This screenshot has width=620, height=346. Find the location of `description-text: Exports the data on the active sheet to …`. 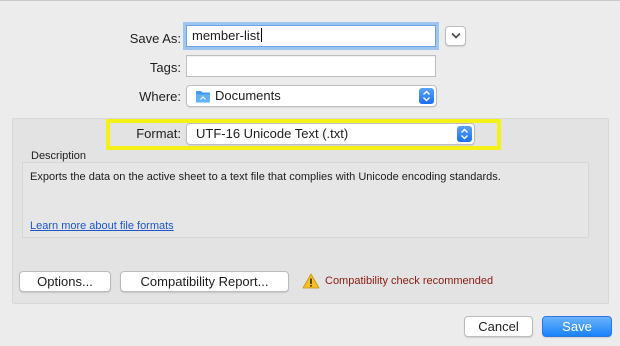

description-text: Exports the data on the active sheet to … is located at coordinates (265, 177).